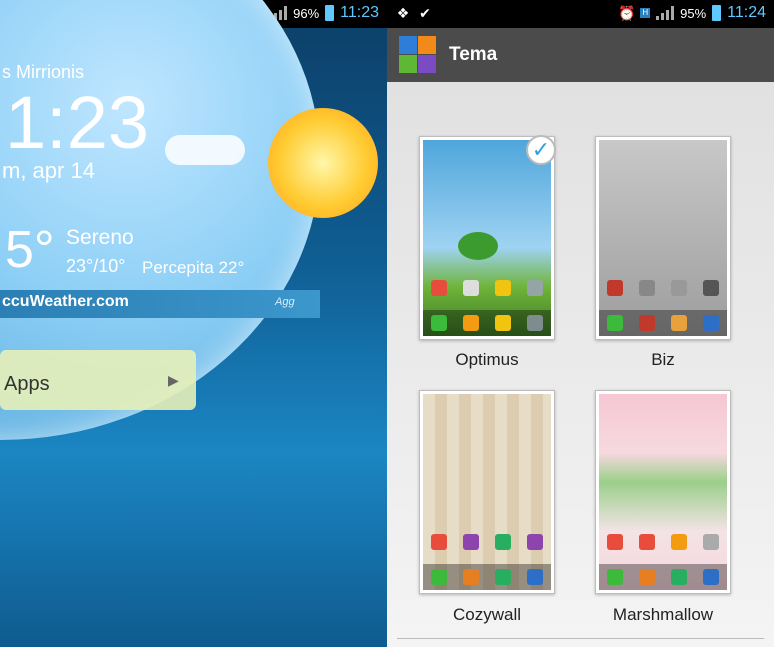 The image size is (774, 647). I want to click on theme-card-optimus: ✓, so click(487, 237).